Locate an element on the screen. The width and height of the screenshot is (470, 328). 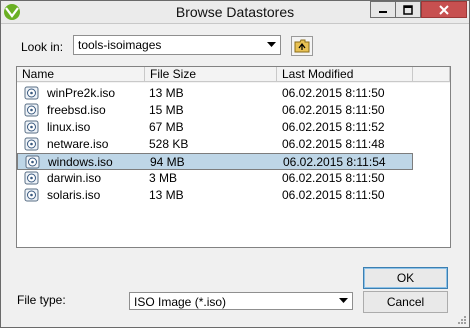
column-header-file-size: File Size is located at coordinates (211, 74).